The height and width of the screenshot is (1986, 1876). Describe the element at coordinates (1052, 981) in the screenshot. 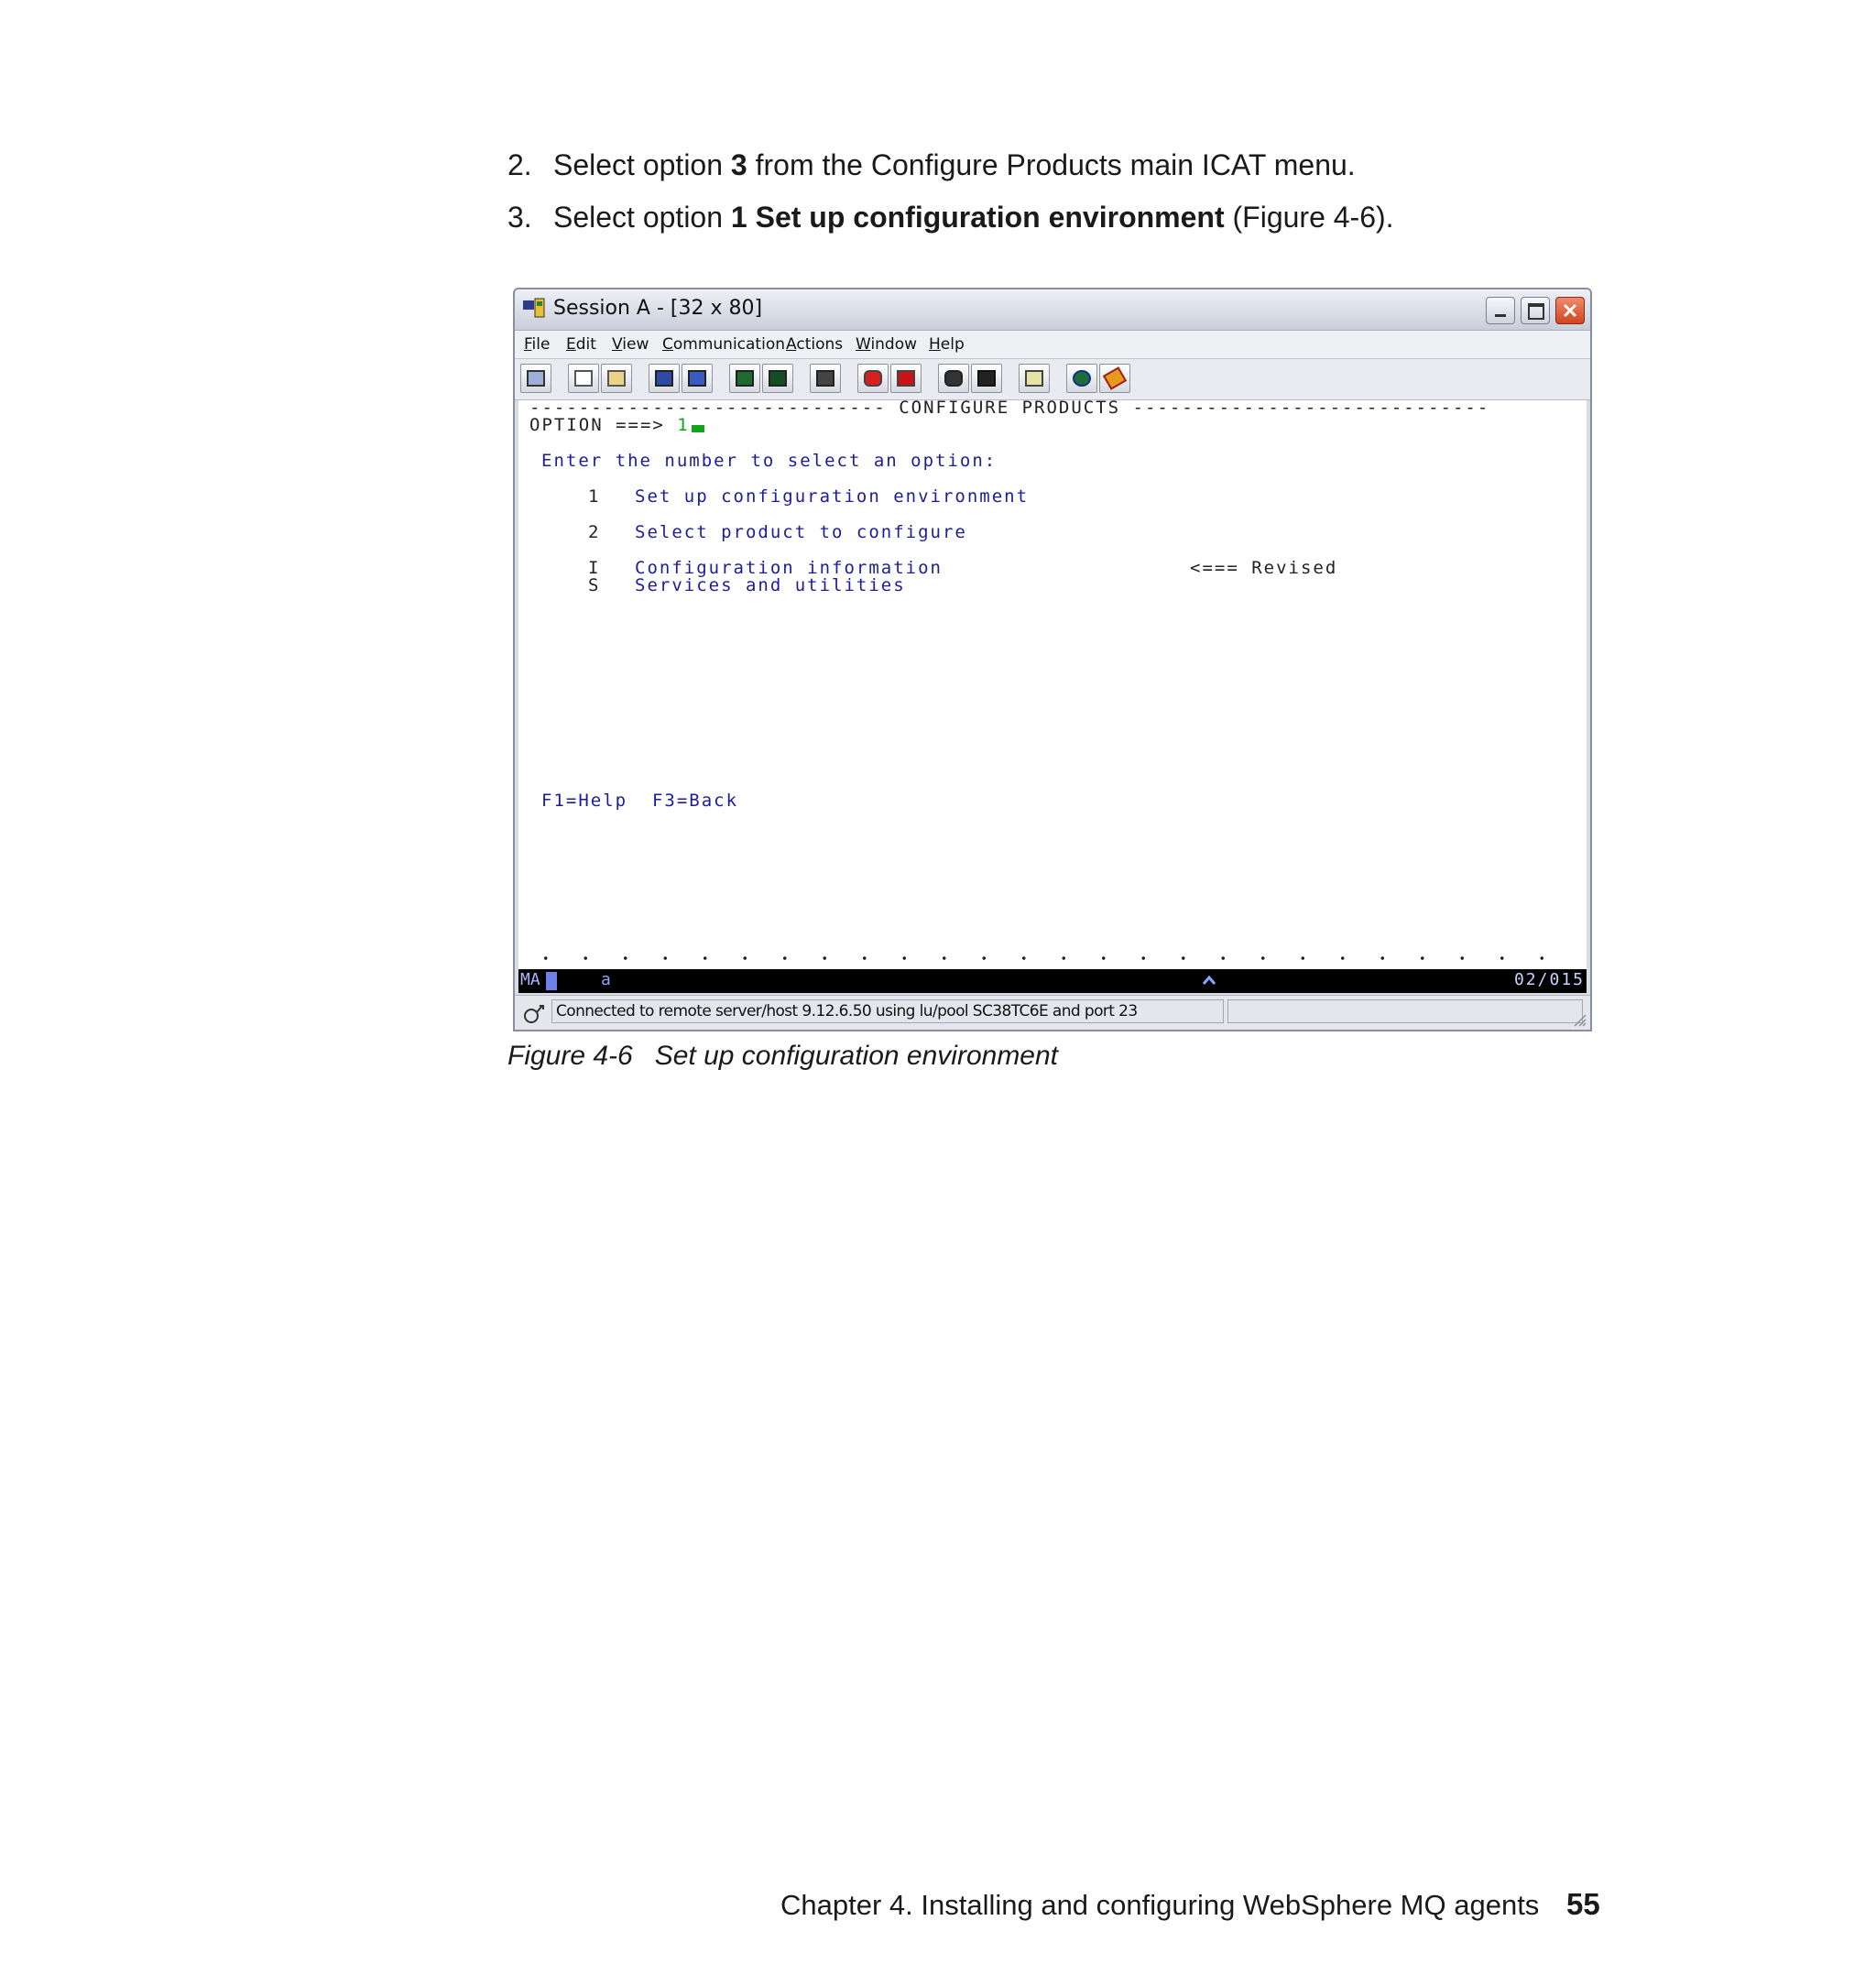

I see `operator-info-area: MA a 02/015` at that location.